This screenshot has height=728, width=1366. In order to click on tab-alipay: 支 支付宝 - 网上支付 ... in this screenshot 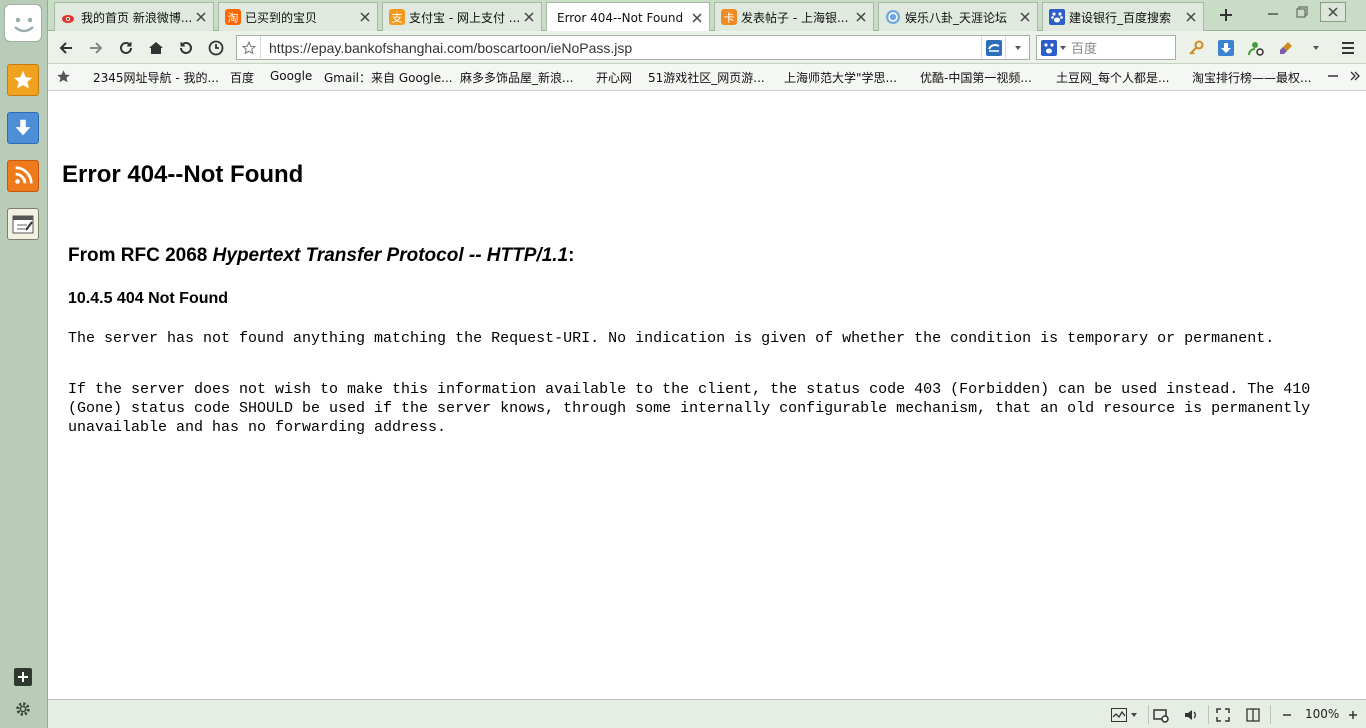, I will do `click(462, 16)`.